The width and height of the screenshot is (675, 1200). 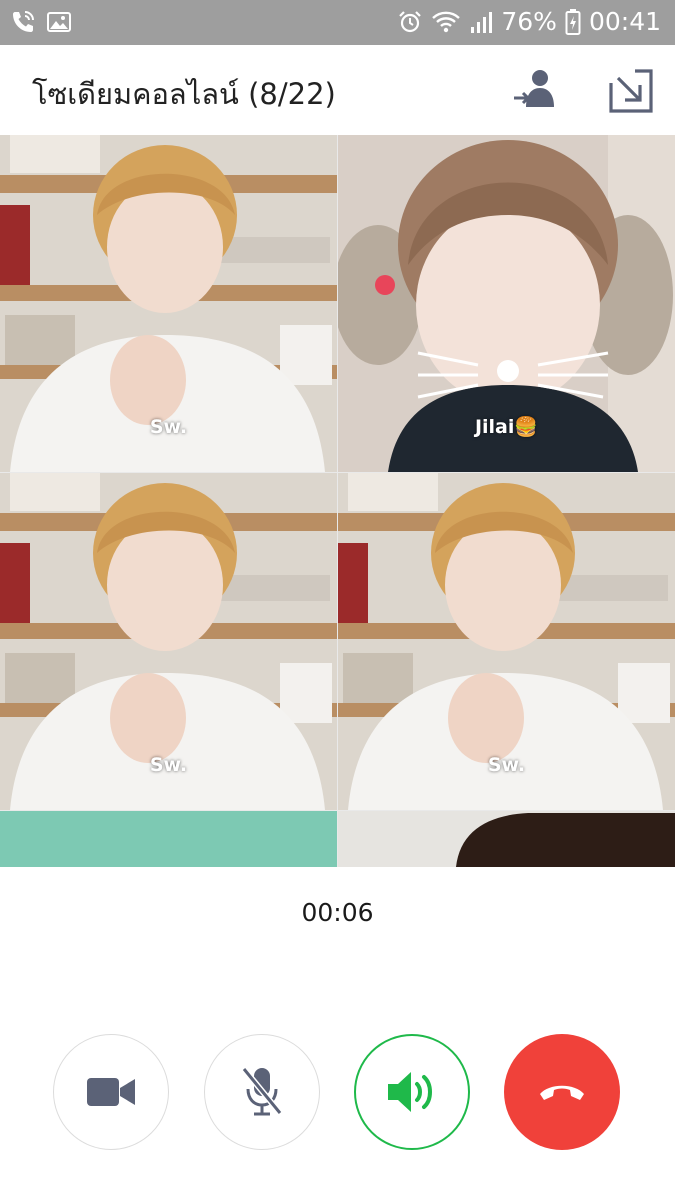 I want to click on invite-member-button, so click(x=536, y=91).